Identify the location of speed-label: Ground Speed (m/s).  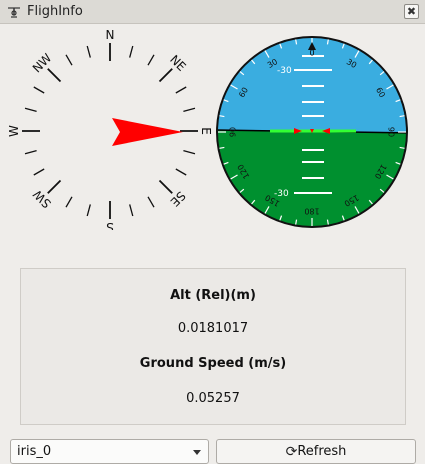
(213, 363).